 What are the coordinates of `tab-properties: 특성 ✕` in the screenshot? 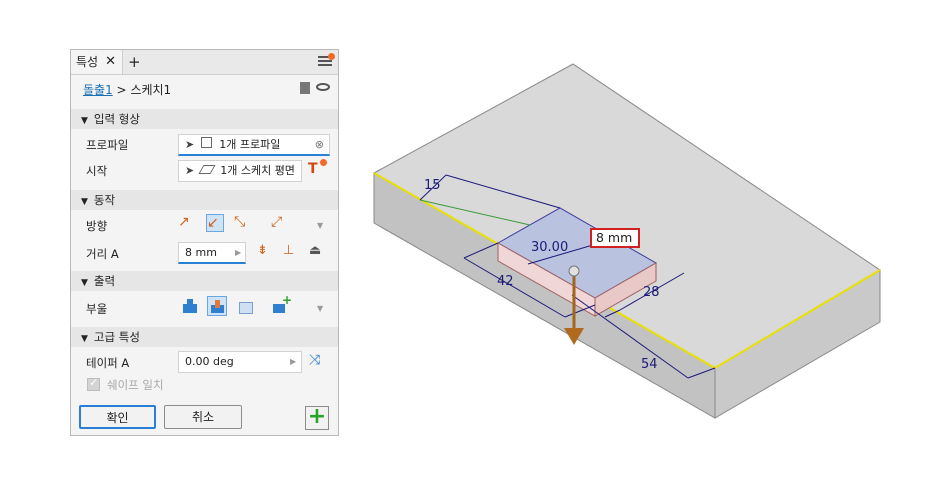 It's located at (97, 62).